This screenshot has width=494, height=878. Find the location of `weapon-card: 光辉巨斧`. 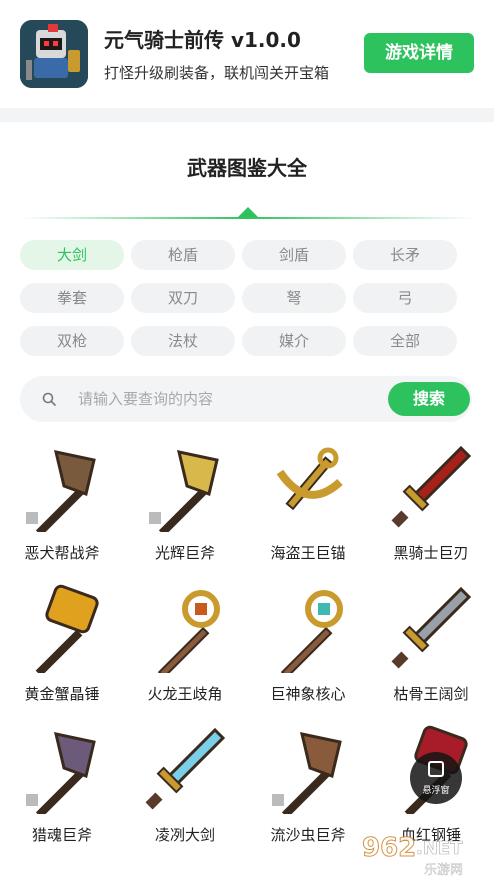

weapon-card: 光辉巨斧 is located at coordinates (185, 508).